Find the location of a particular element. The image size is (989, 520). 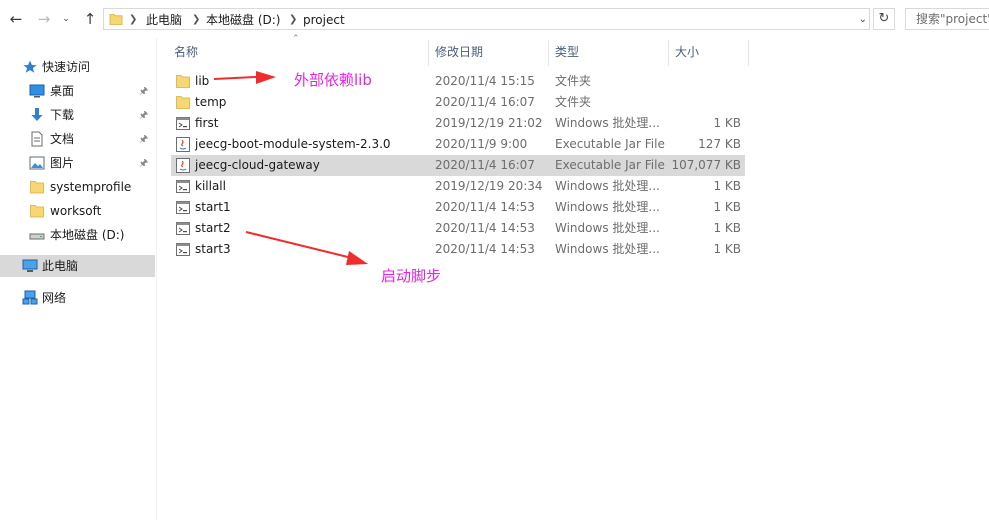

arrow-to-start-scripts is located at coordinates (306, 248).